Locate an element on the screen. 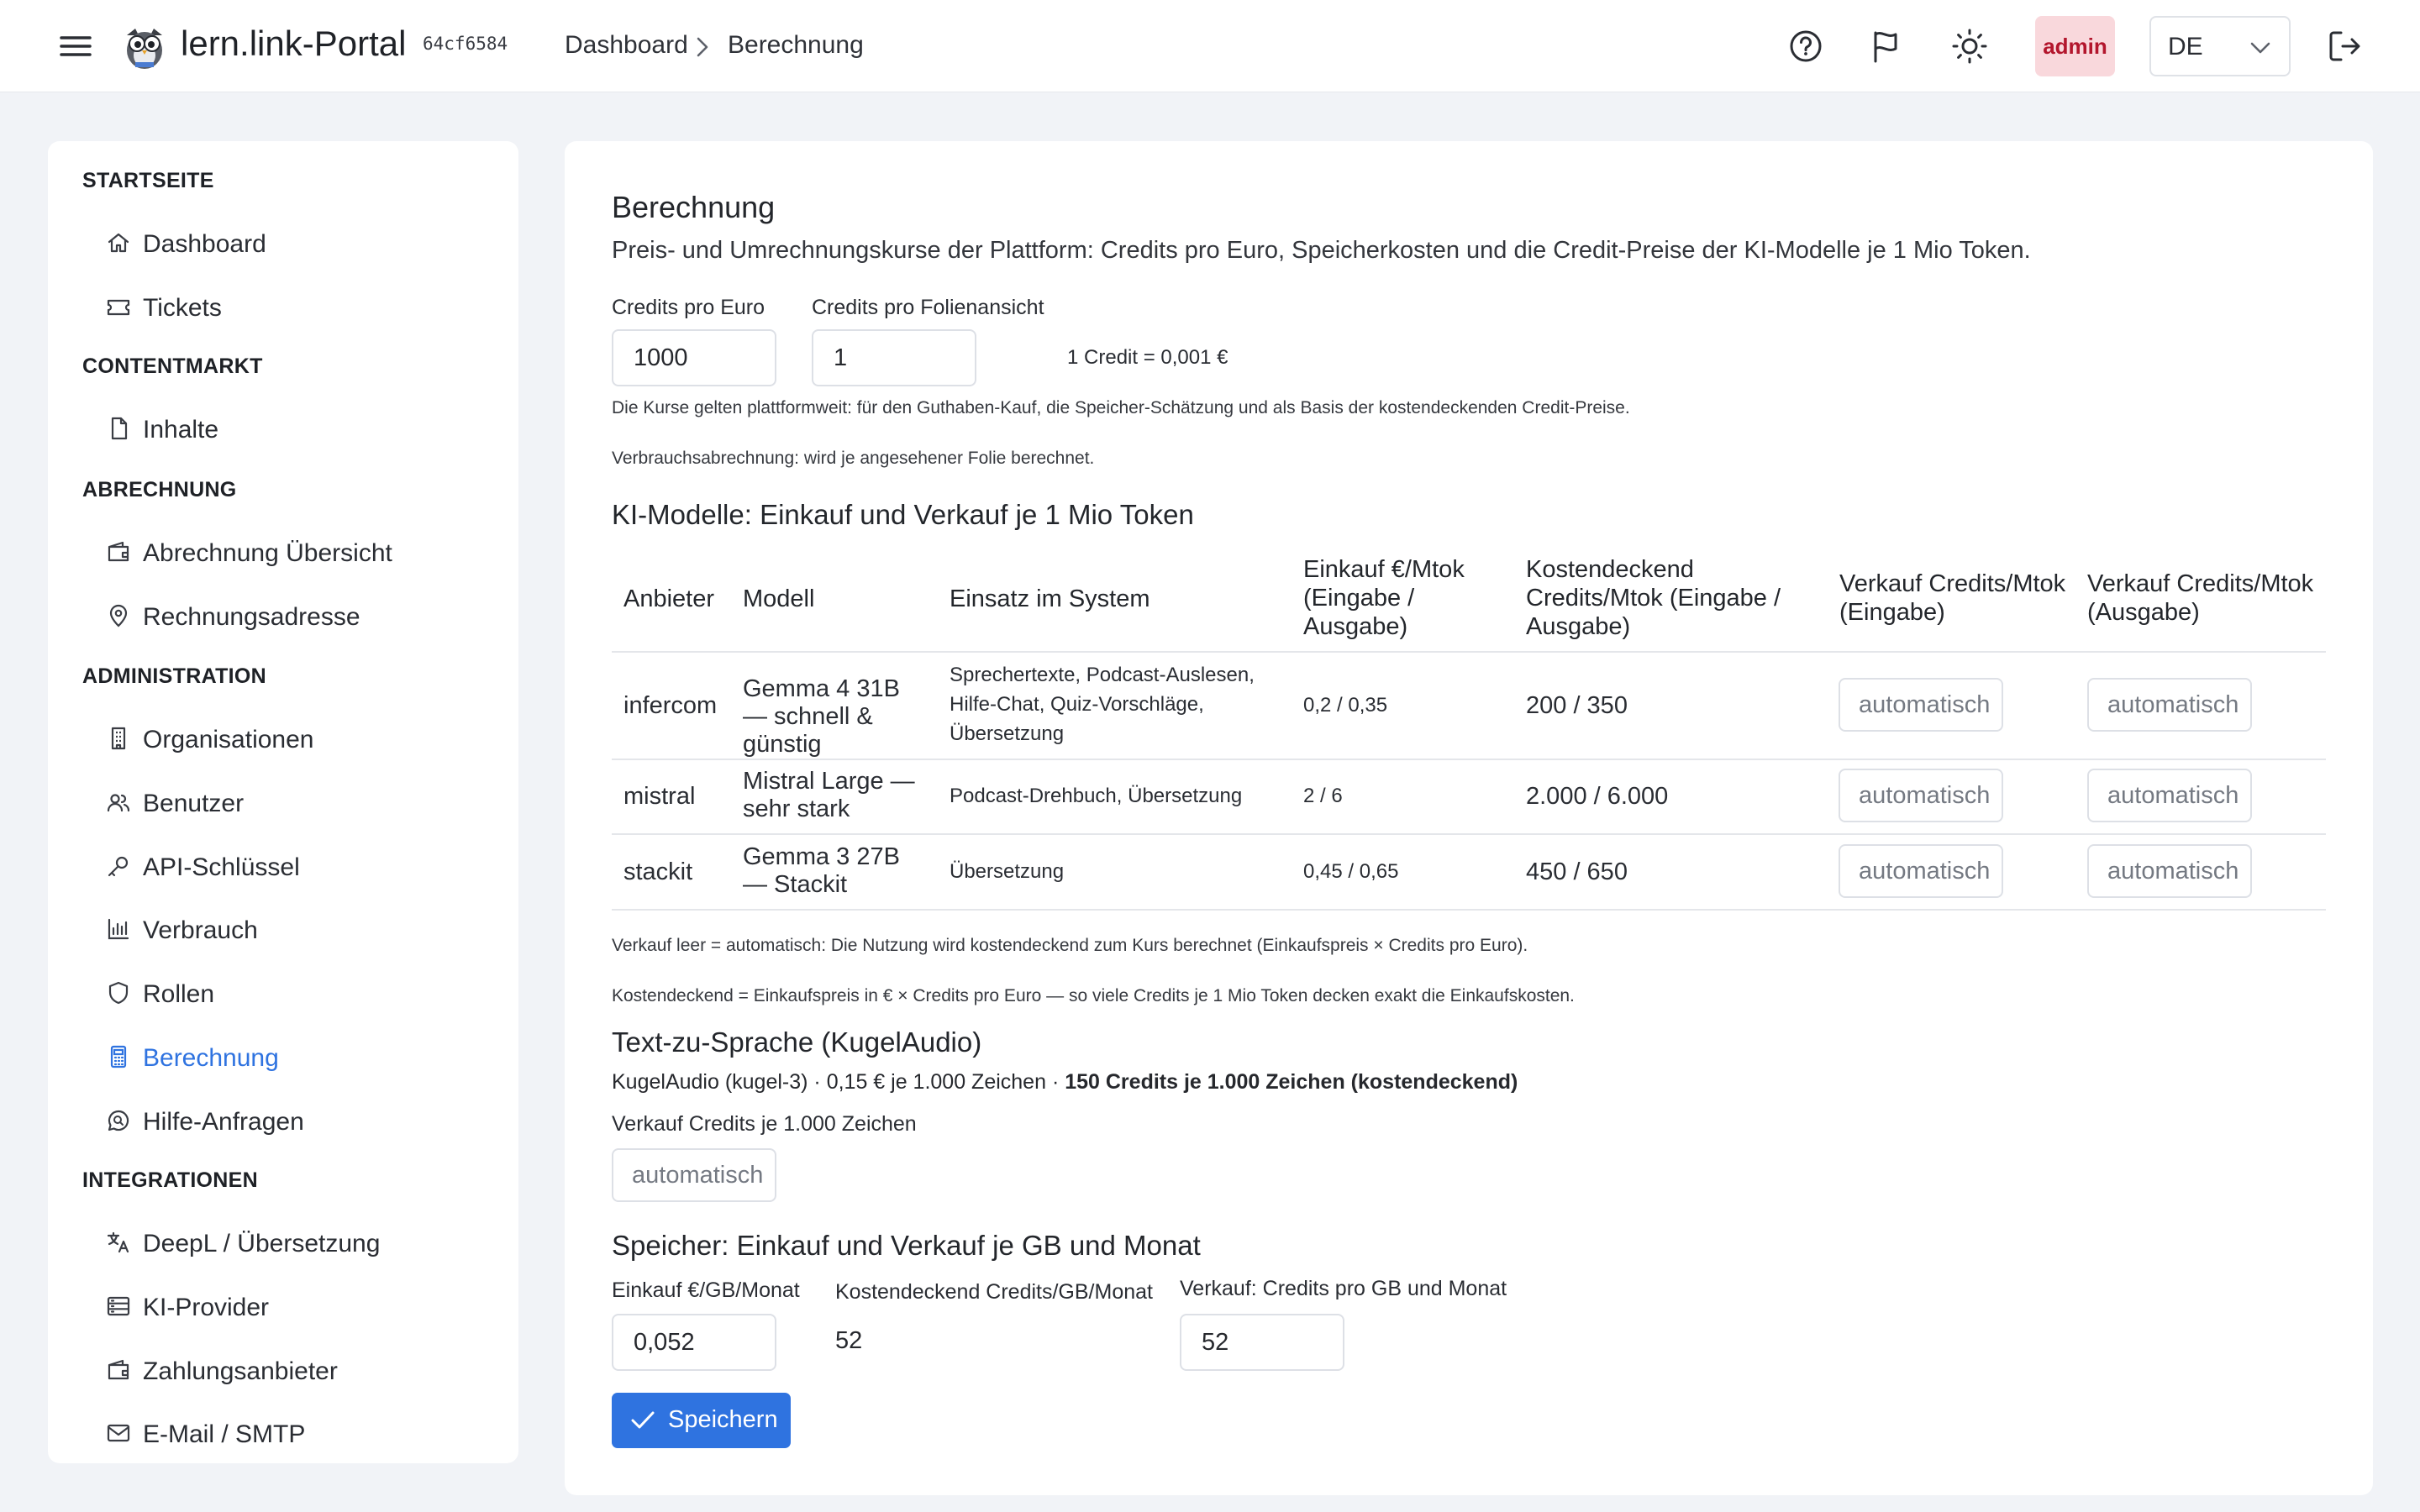 The width and height of the screenshot is (2420, 1512). sidebar-item-ki-provider: KI-Provider is located at coordinates (299, 1306).